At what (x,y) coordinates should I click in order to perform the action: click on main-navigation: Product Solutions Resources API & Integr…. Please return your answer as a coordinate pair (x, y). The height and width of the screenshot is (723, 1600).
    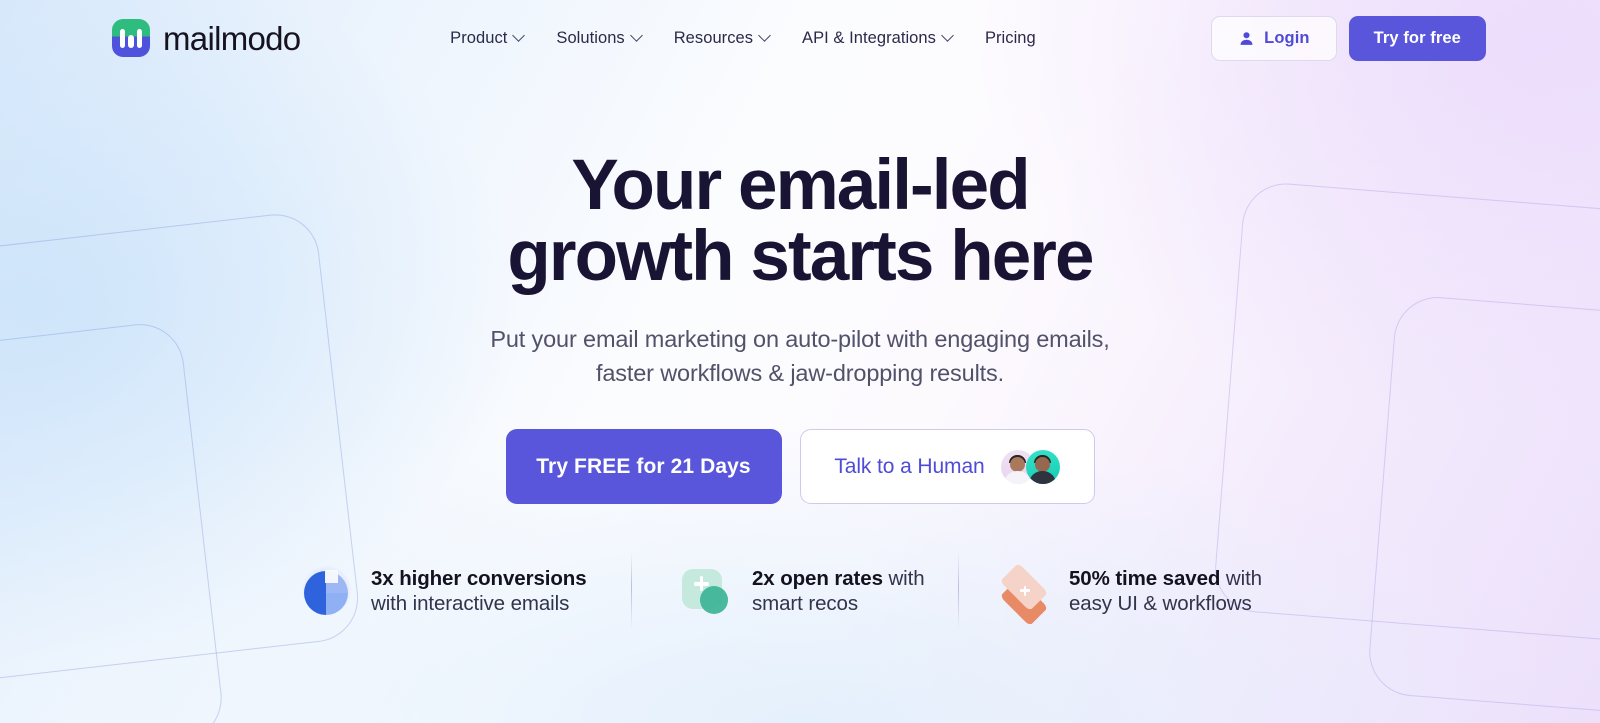
    Looking at the image, I should click on (712, 38).